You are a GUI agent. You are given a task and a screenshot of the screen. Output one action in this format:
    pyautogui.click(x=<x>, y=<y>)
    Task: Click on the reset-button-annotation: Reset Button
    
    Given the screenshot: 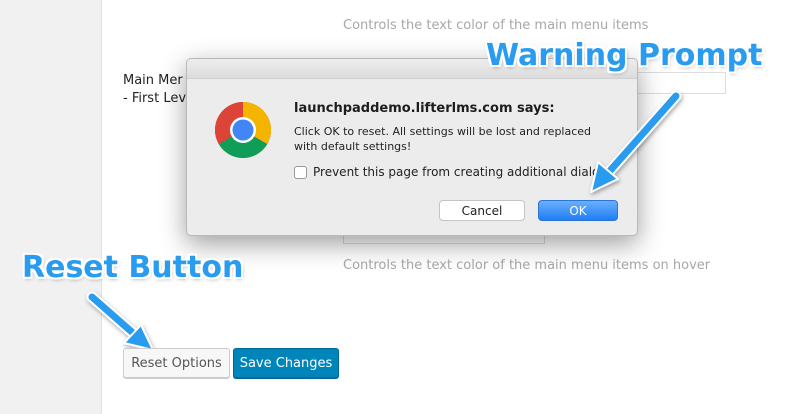 What is the action you would take?
    pyautogui.click(x=133, y=267)
    